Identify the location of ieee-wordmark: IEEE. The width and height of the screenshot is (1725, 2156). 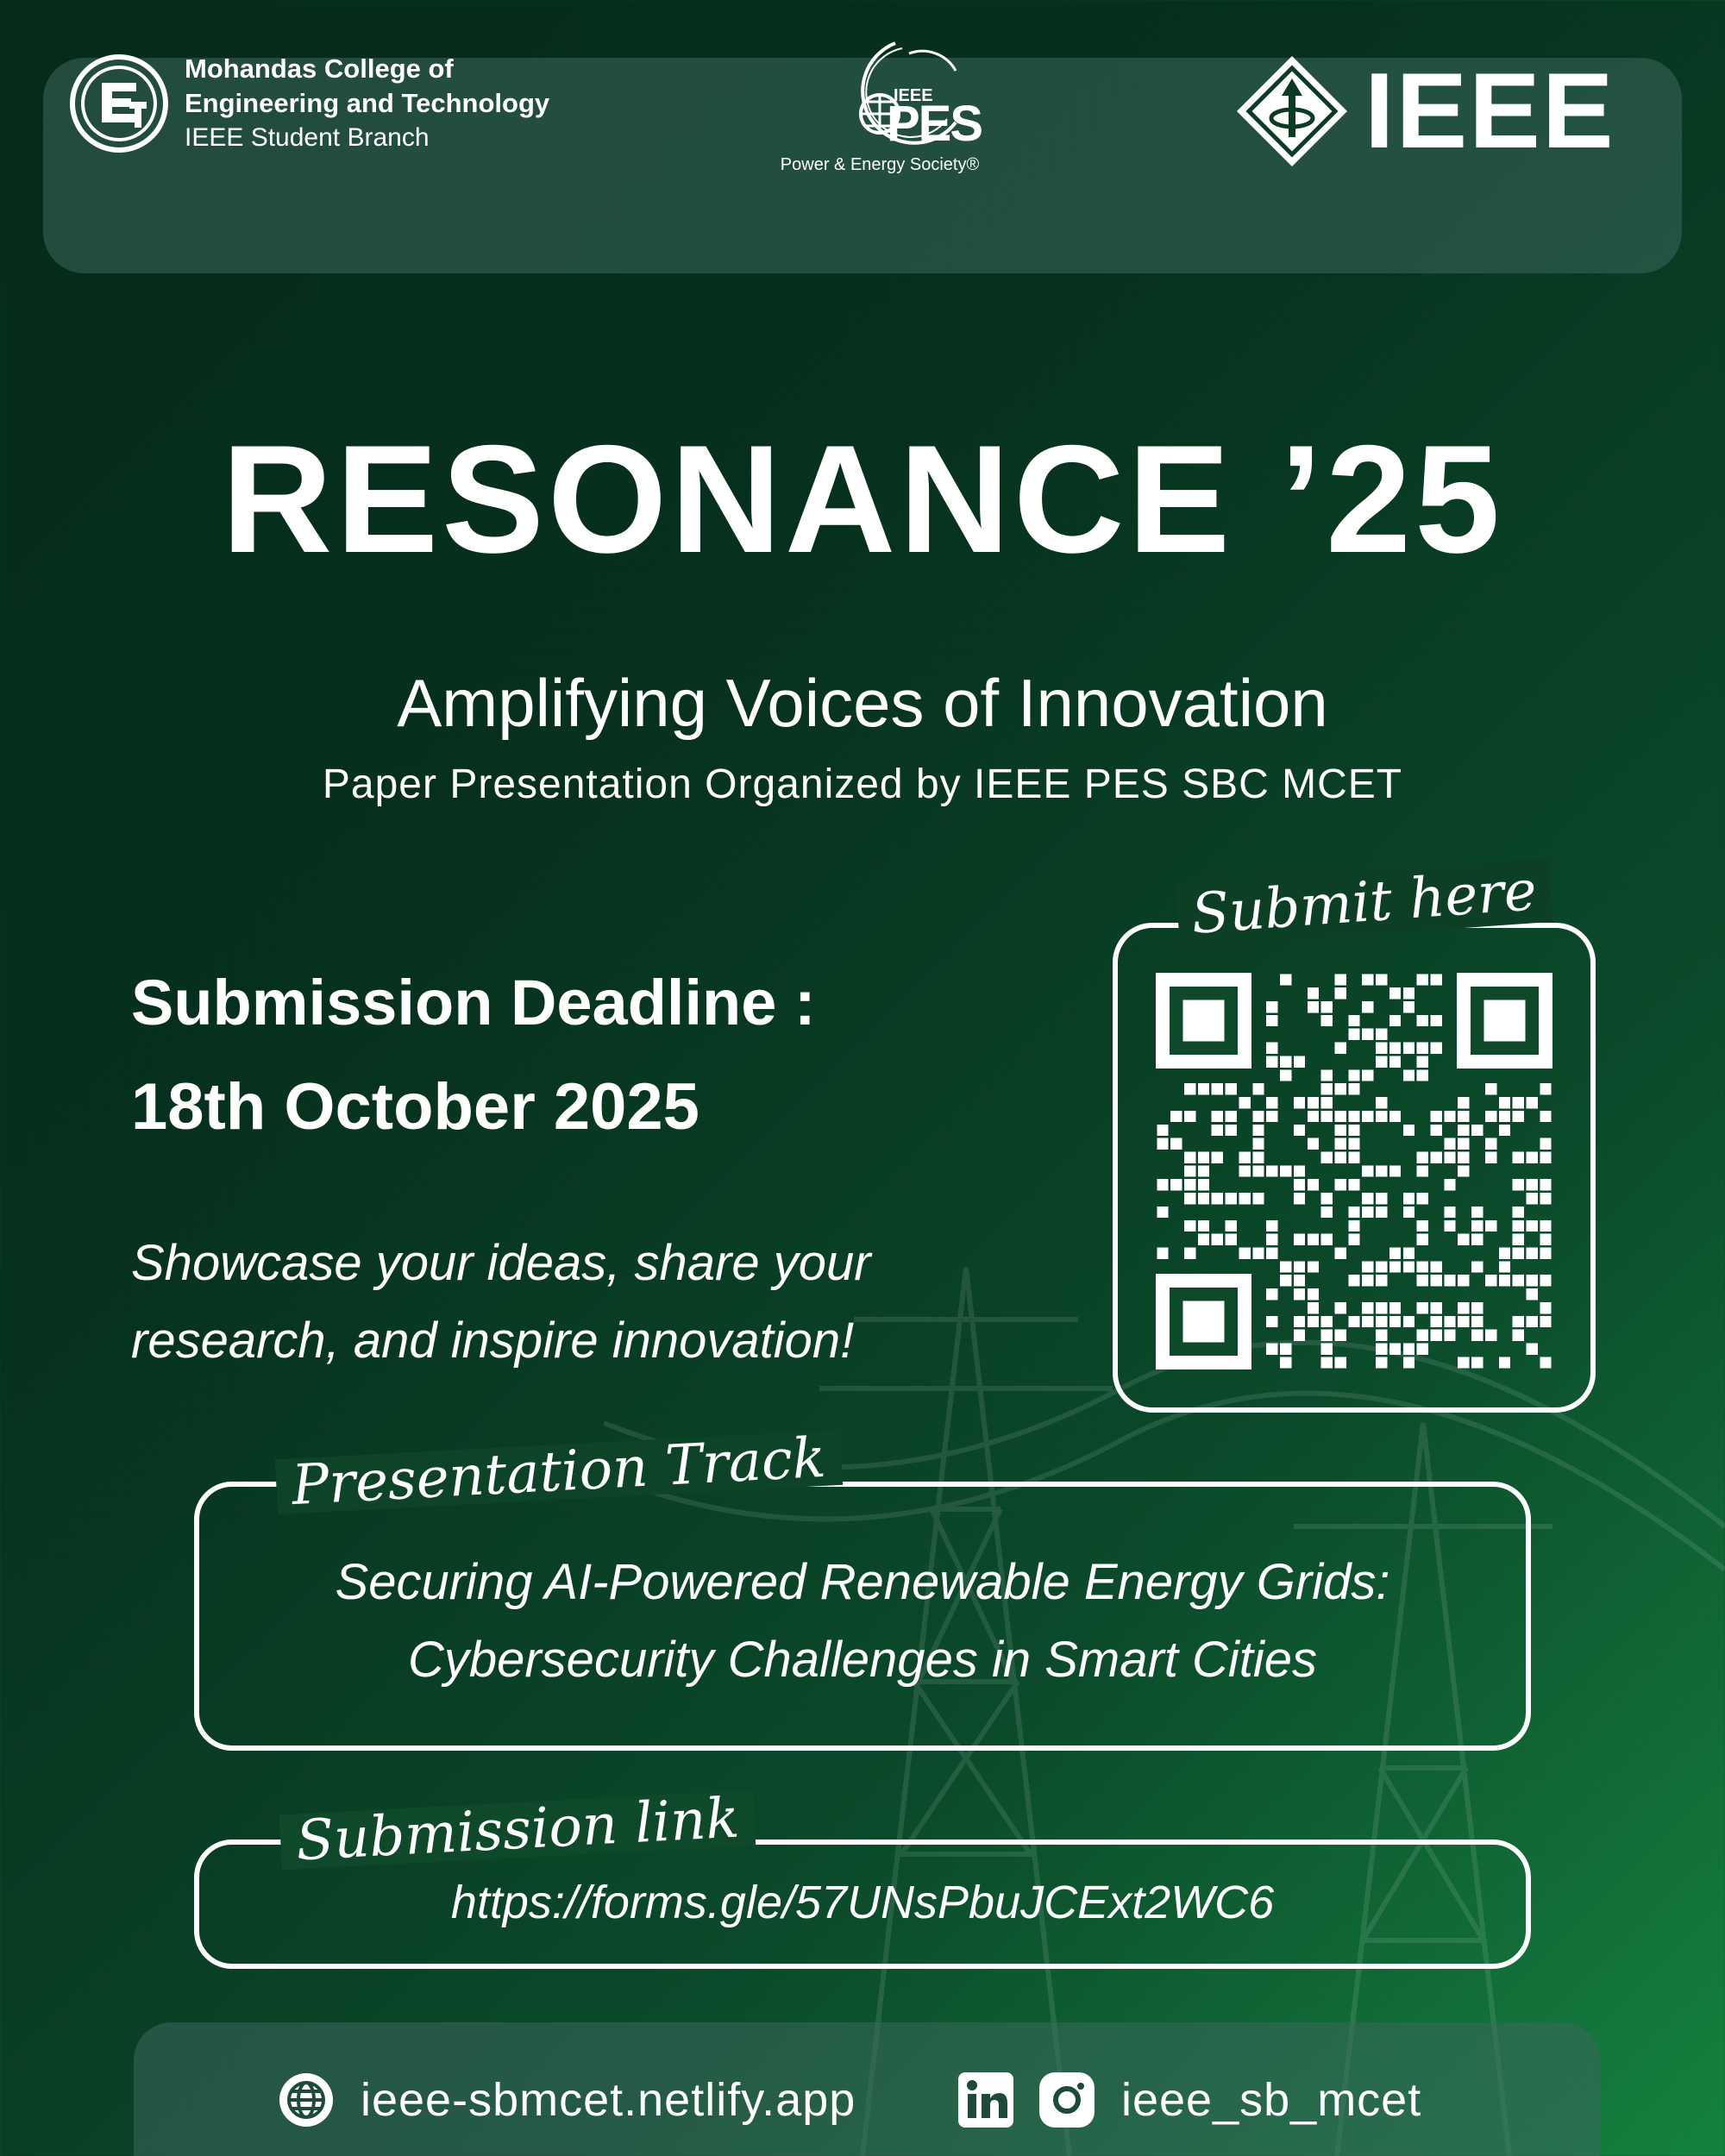
(1490, 111).